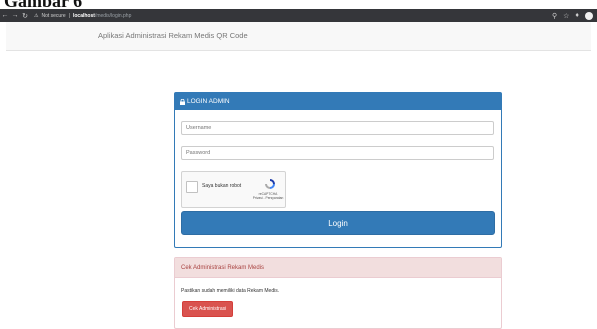  What do you see at coordinates (113, 15) in the screenshot?
I see `url-path: /medis/login.php` at bounding box center [113, 15].